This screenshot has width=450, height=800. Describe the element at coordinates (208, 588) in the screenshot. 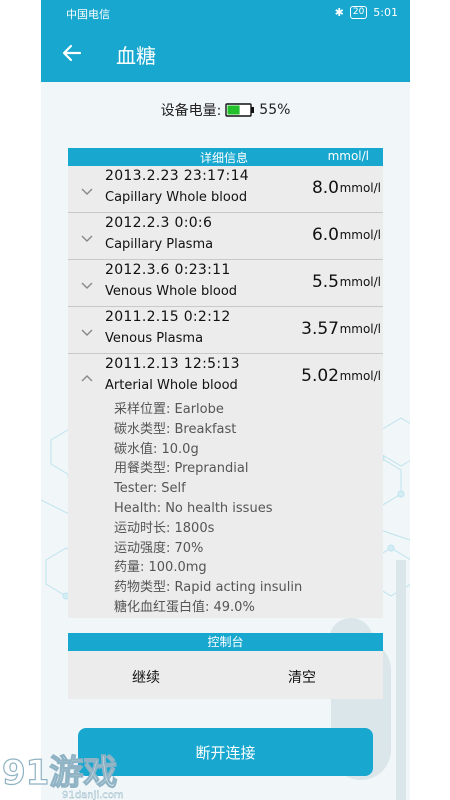

I see `detail-line: 药物类型: Rapid acting insulin` at that location.